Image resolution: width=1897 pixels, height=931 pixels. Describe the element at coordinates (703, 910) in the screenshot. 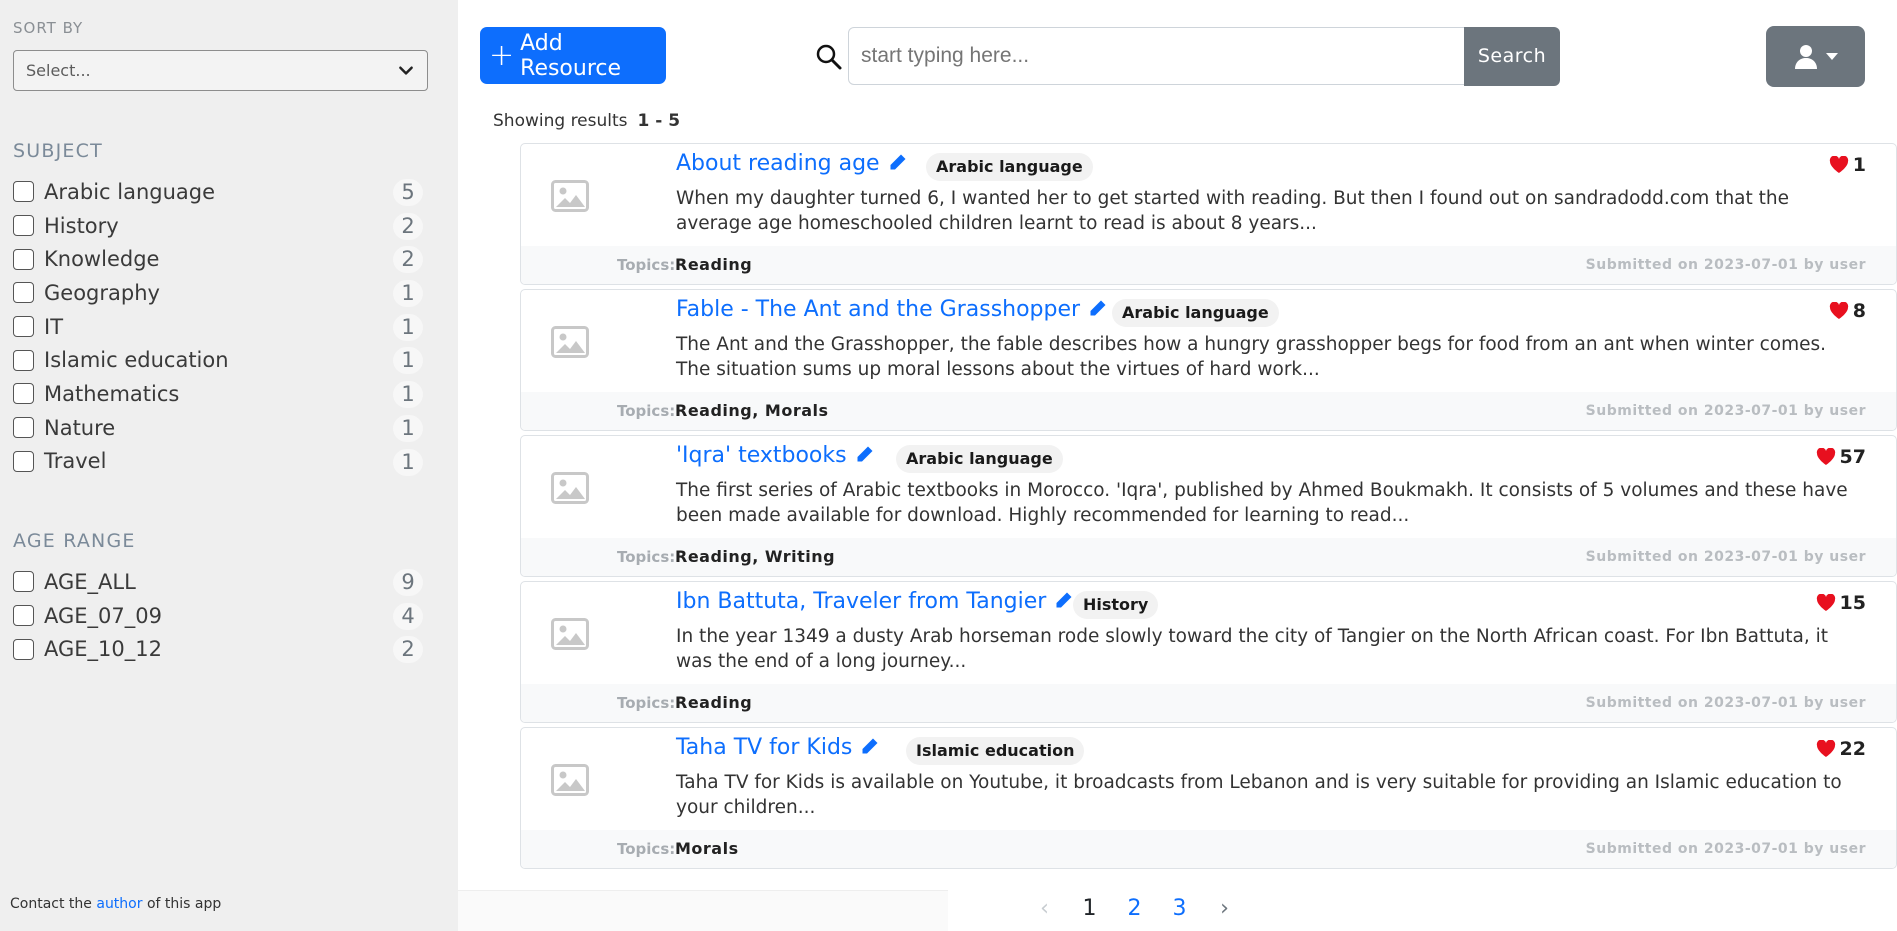

I see `pagination-bar` at that location.